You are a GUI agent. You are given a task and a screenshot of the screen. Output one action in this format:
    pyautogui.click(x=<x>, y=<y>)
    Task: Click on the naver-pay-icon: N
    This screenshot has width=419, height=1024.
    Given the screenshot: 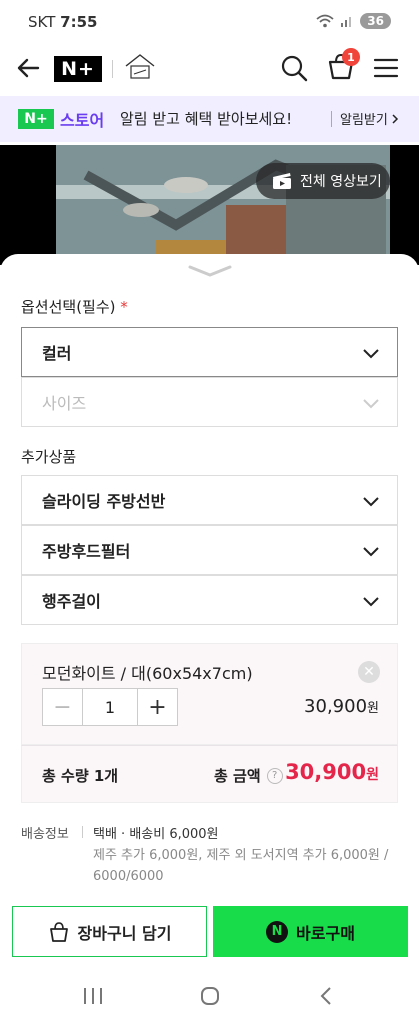 What is the action you would take?
    pyautogui.click(x=277, y=931)
    